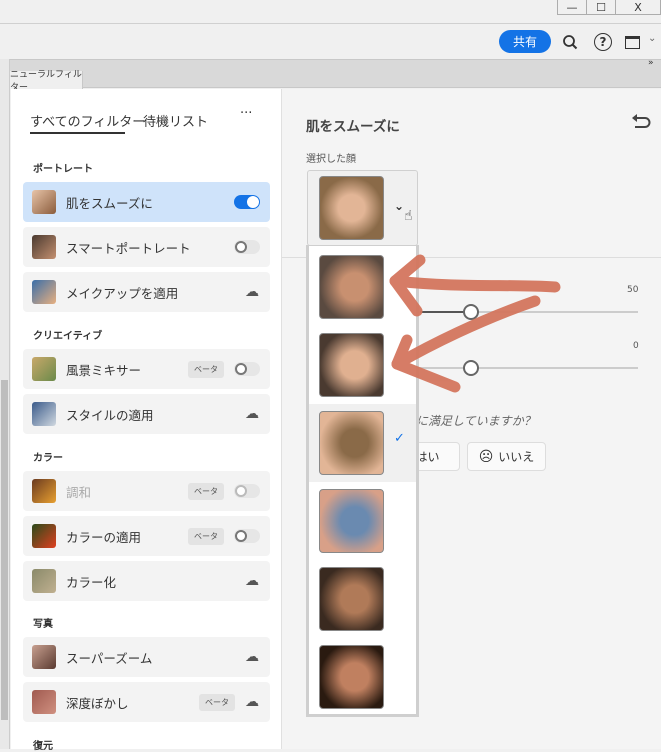 The image size is (661, 752). Describe the element at coordinates (475, 284) in the screenshot. I see `arrow-1-shaft` at that location.